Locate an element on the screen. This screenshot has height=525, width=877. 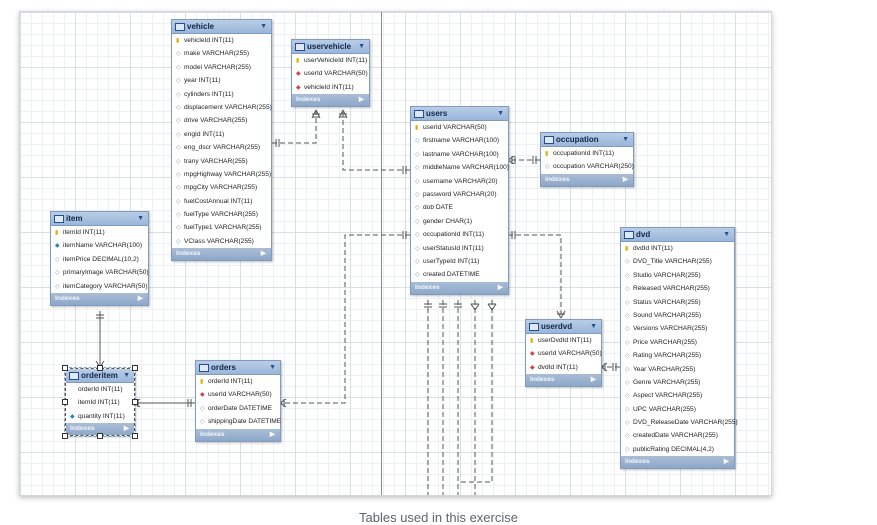
column-row: ◇ DVD_ReleaseDate VARCHAR(255) is located at coordinates (679, 422).